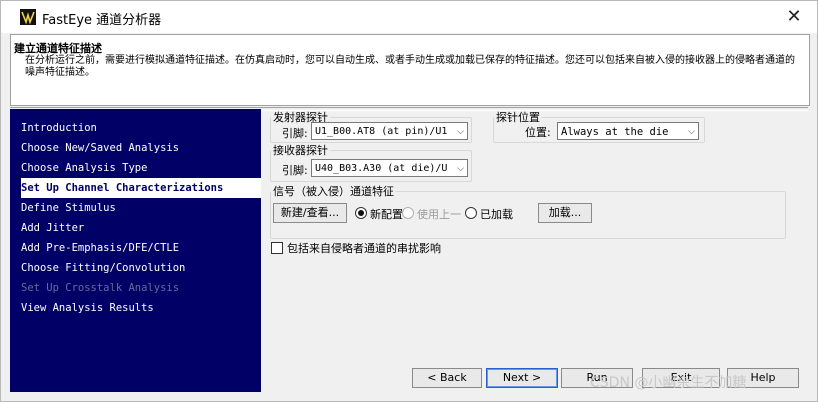  I want to click on close-button: ✕, so click(794, 17).